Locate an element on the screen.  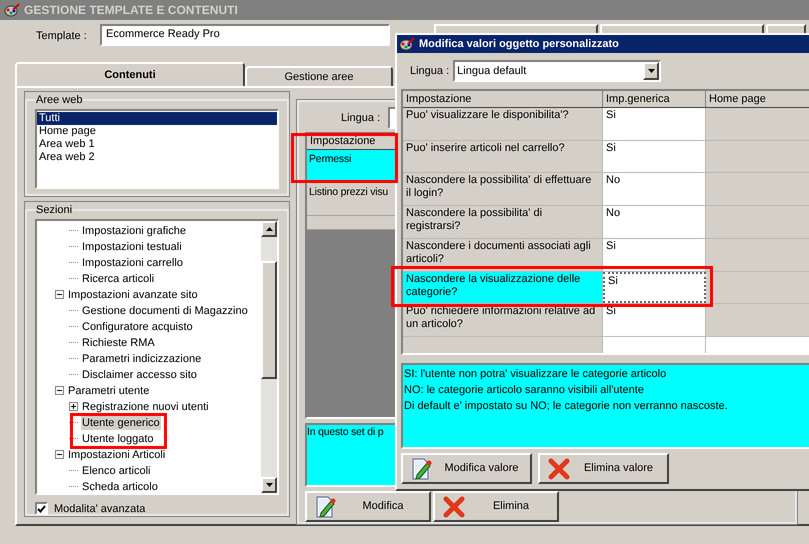
grid-cell: Nascondere la possibilita' di registrarsi? is located at coordinates (503, 222).